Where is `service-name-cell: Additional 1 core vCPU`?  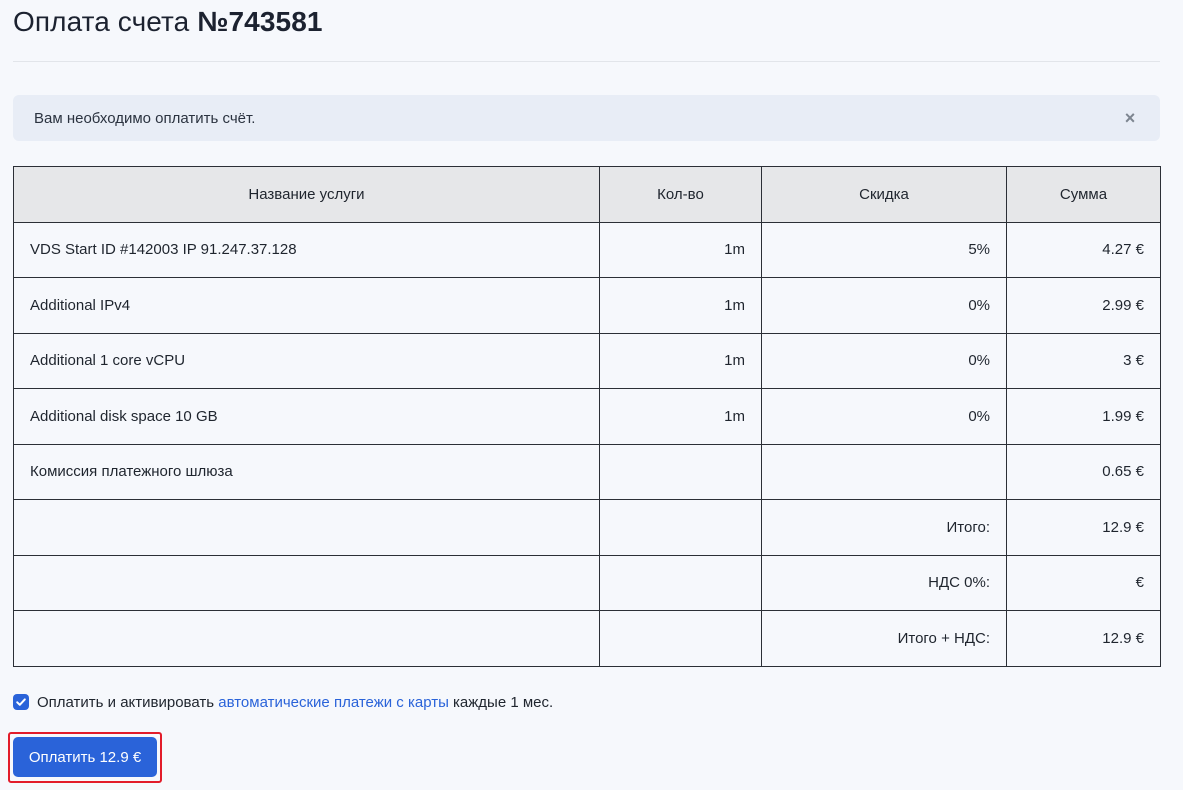 service-name-cell: Additional 1 core vCPU is located at coordinates (306, 360).